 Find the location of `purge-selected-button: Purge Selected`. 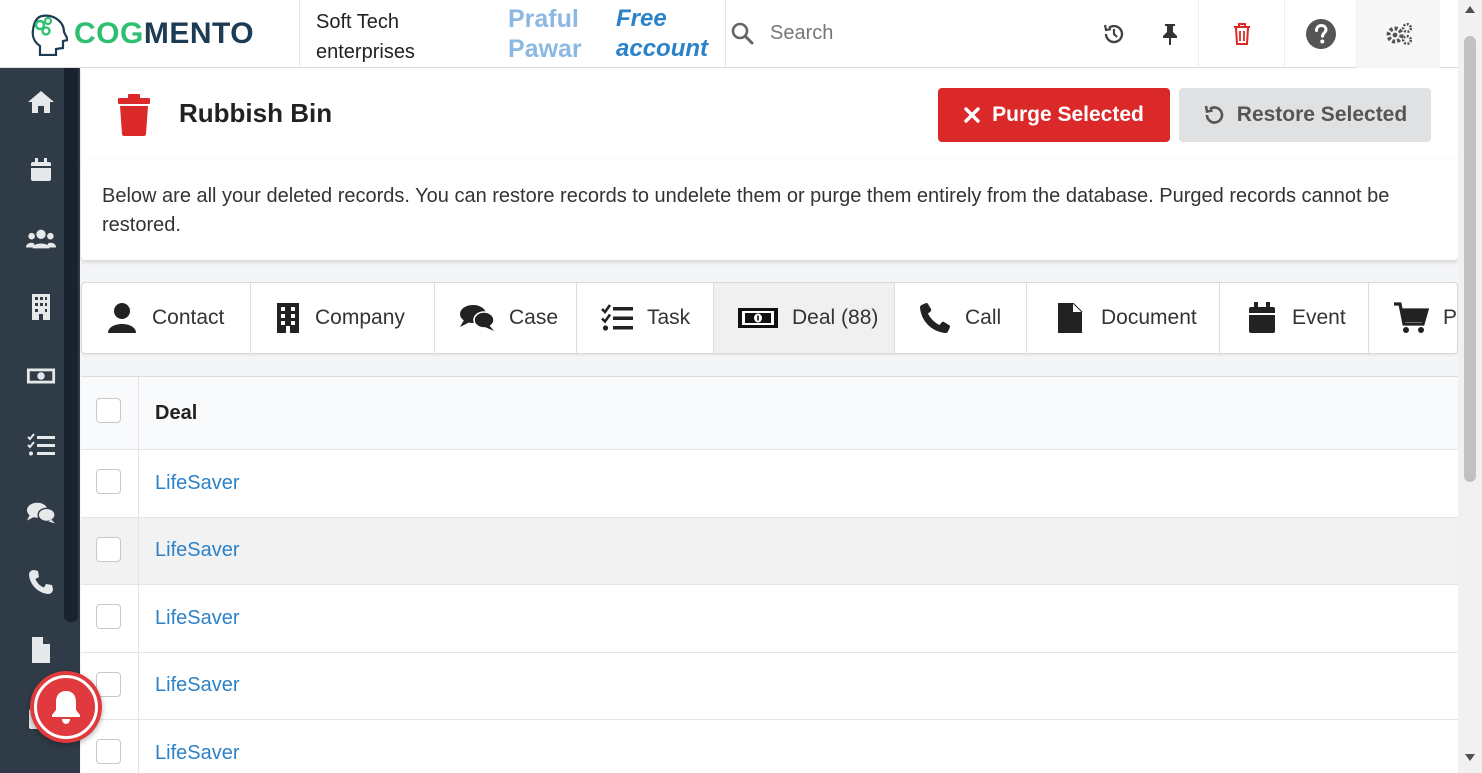

purge-selected-button: Purge Selected is located at coordinates (1054, 115).